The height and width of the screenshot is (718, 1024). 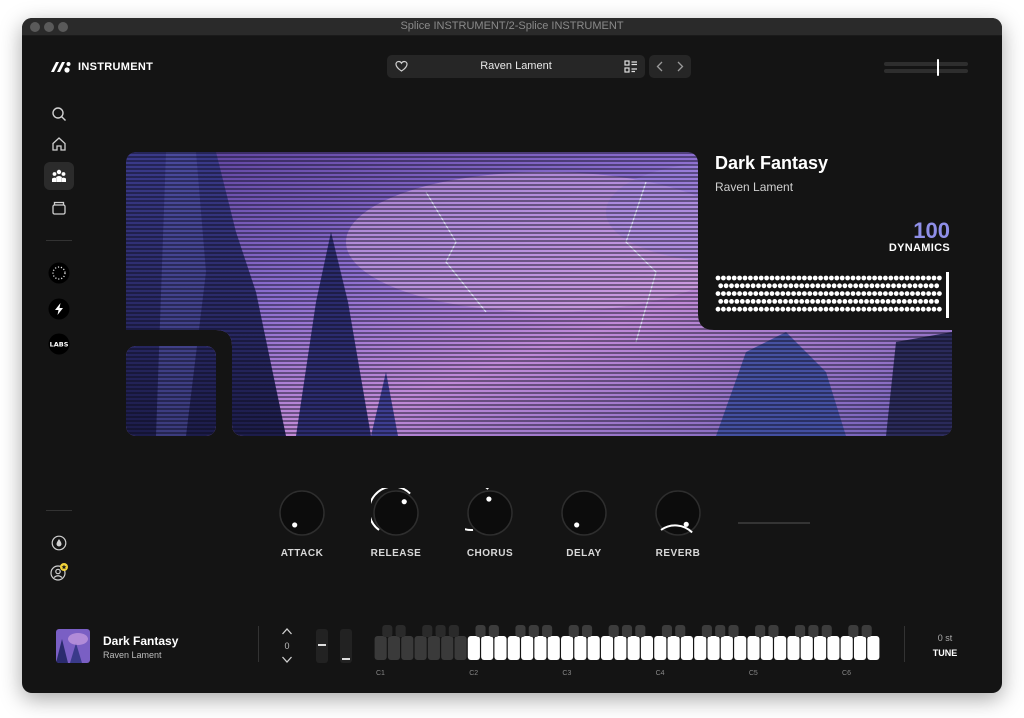 I want to click on sidebar-item-community, so click(x=59, y=176).